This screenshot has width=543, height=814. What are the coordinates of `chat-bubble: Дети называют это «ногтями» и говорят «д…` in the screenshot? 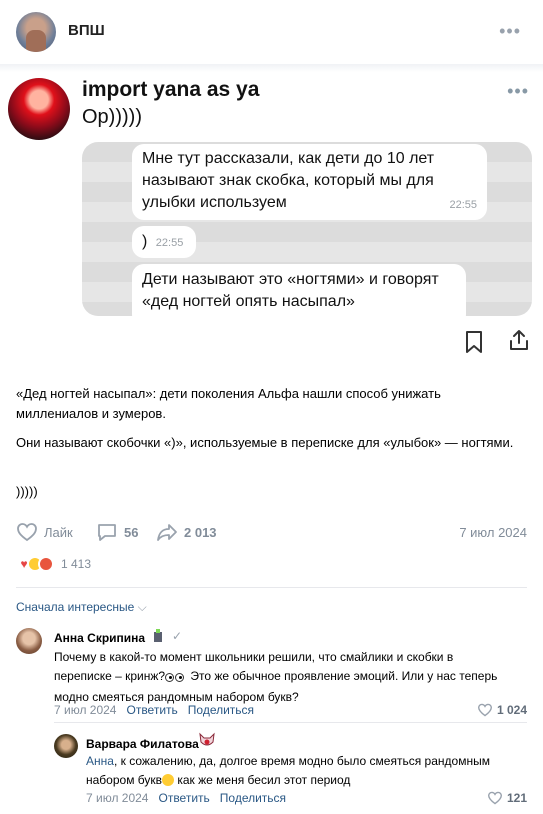 It's located at (299, 290).